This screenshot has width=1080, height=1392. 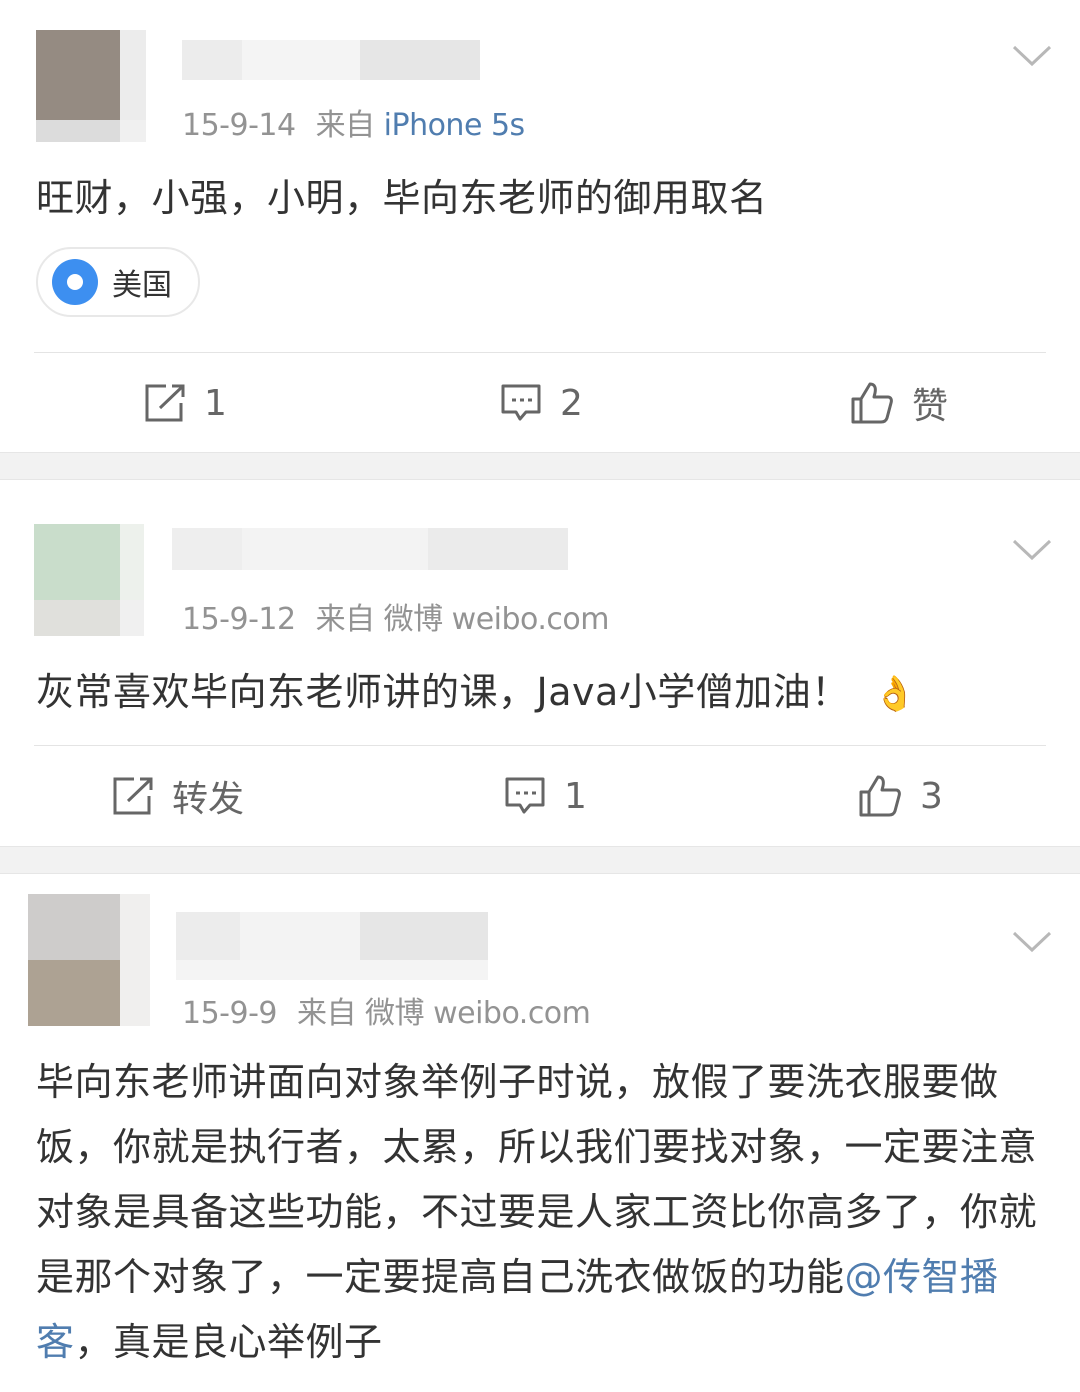 I want to click on repost-count: 1, so click(x=215, y=403).